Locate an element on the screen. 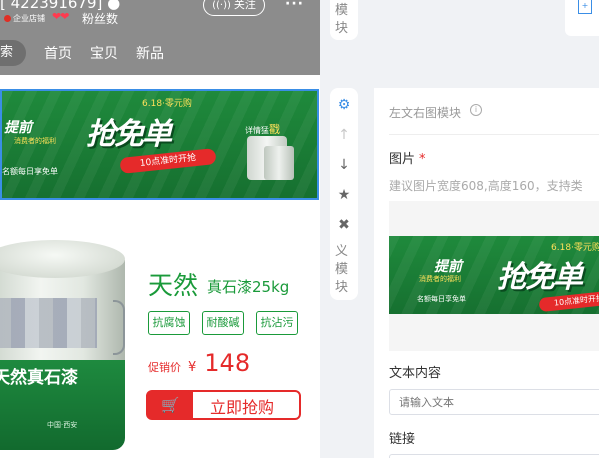 This screenshot has width=599, height=458. enterprise-badge: 企业店铺 is located at coordinates (24, 18).